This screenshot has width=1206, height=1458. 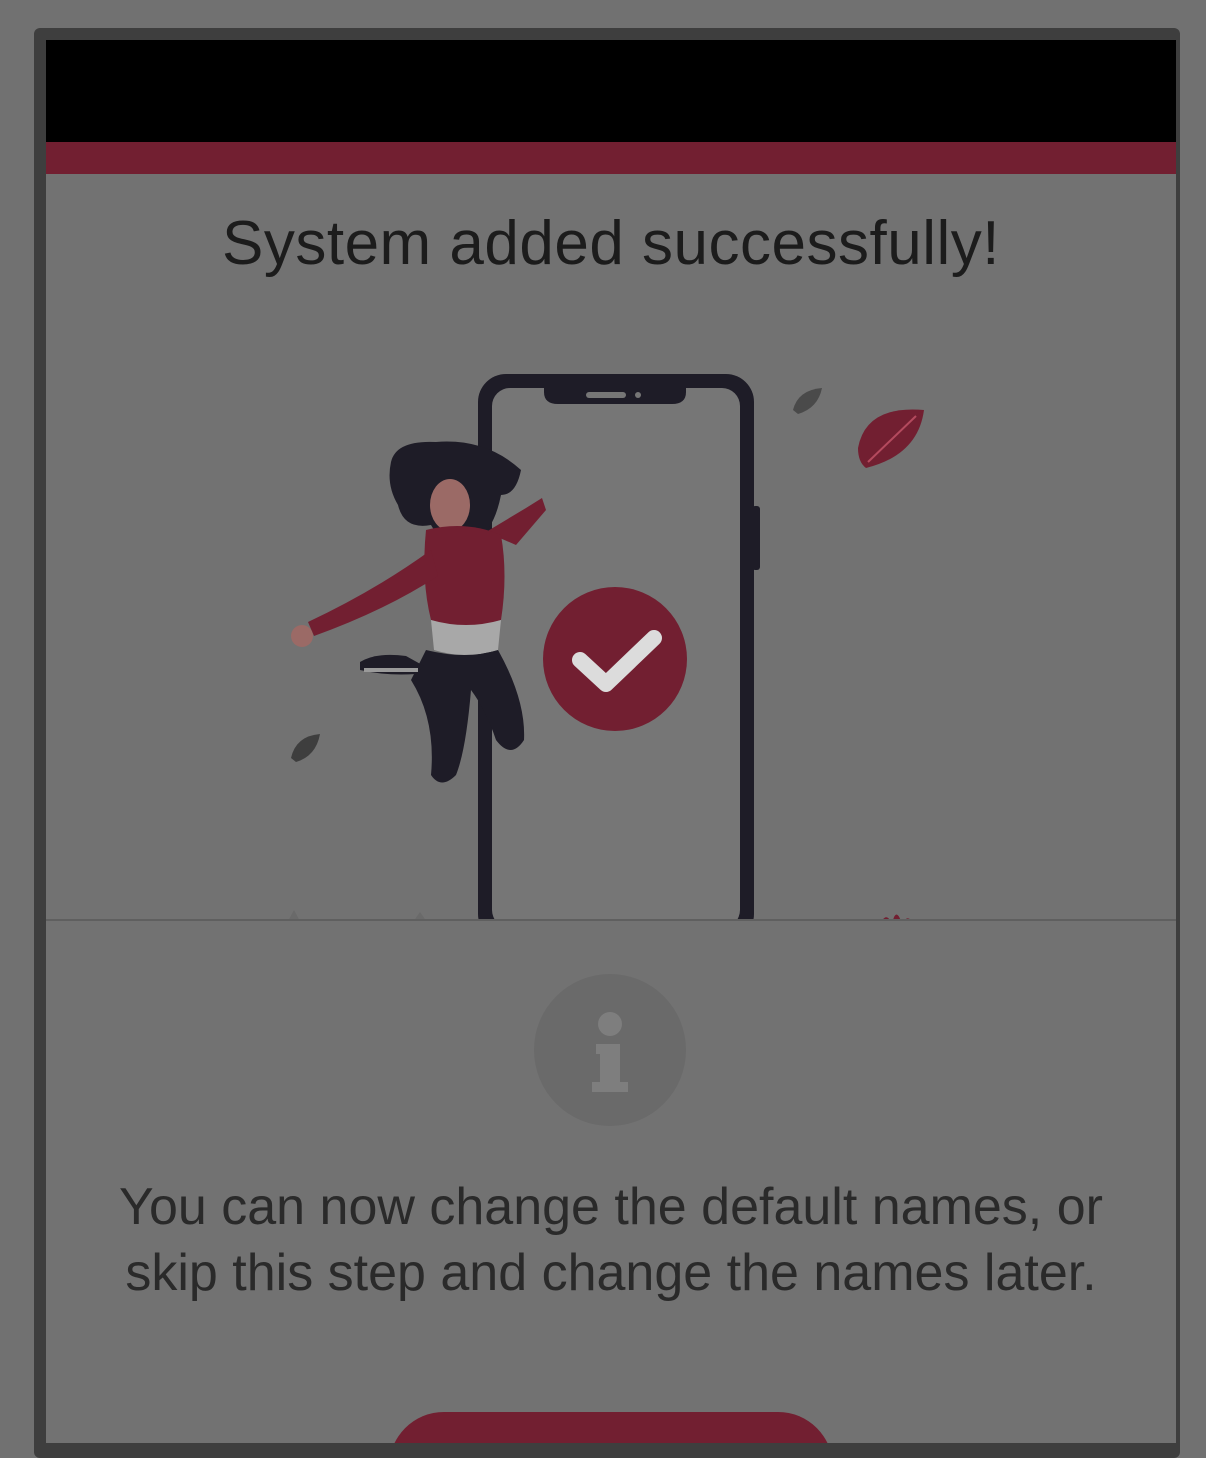 I want to click on page-title: System added successfully!, so click(x=610, y=243).